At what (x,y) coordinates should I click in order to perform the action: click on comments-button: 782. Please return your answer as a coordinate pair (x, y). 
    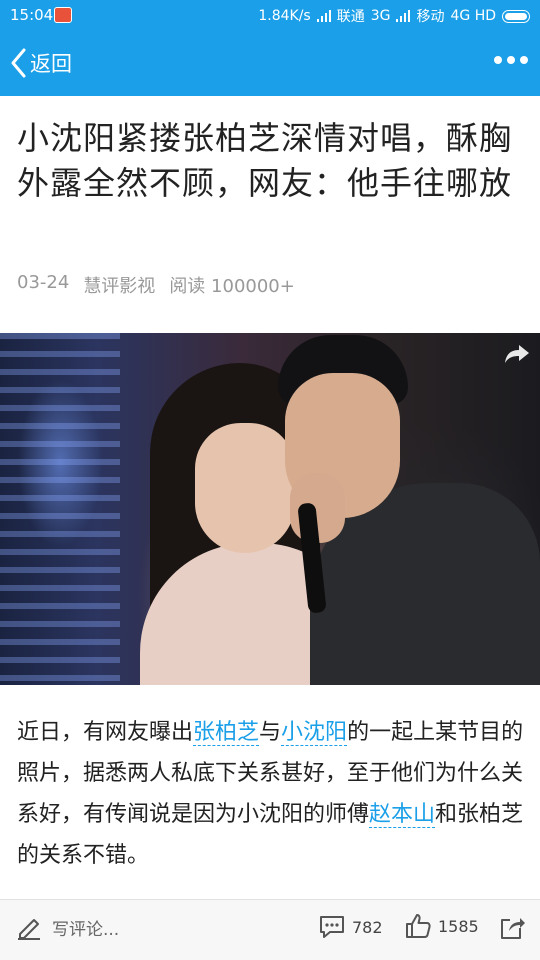
    Looking at the image, I should click on (350, 927).